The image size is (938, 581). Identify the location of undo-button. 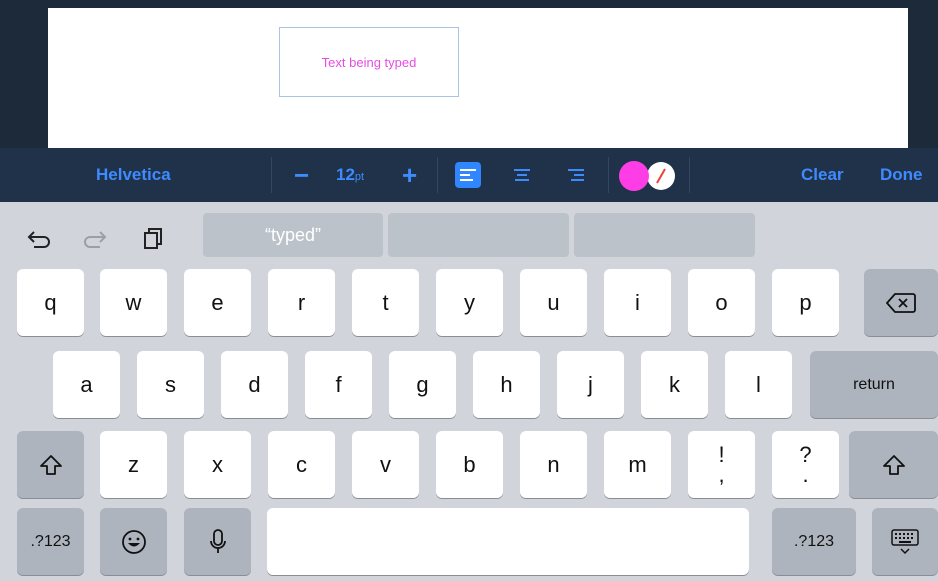
(39, 238).